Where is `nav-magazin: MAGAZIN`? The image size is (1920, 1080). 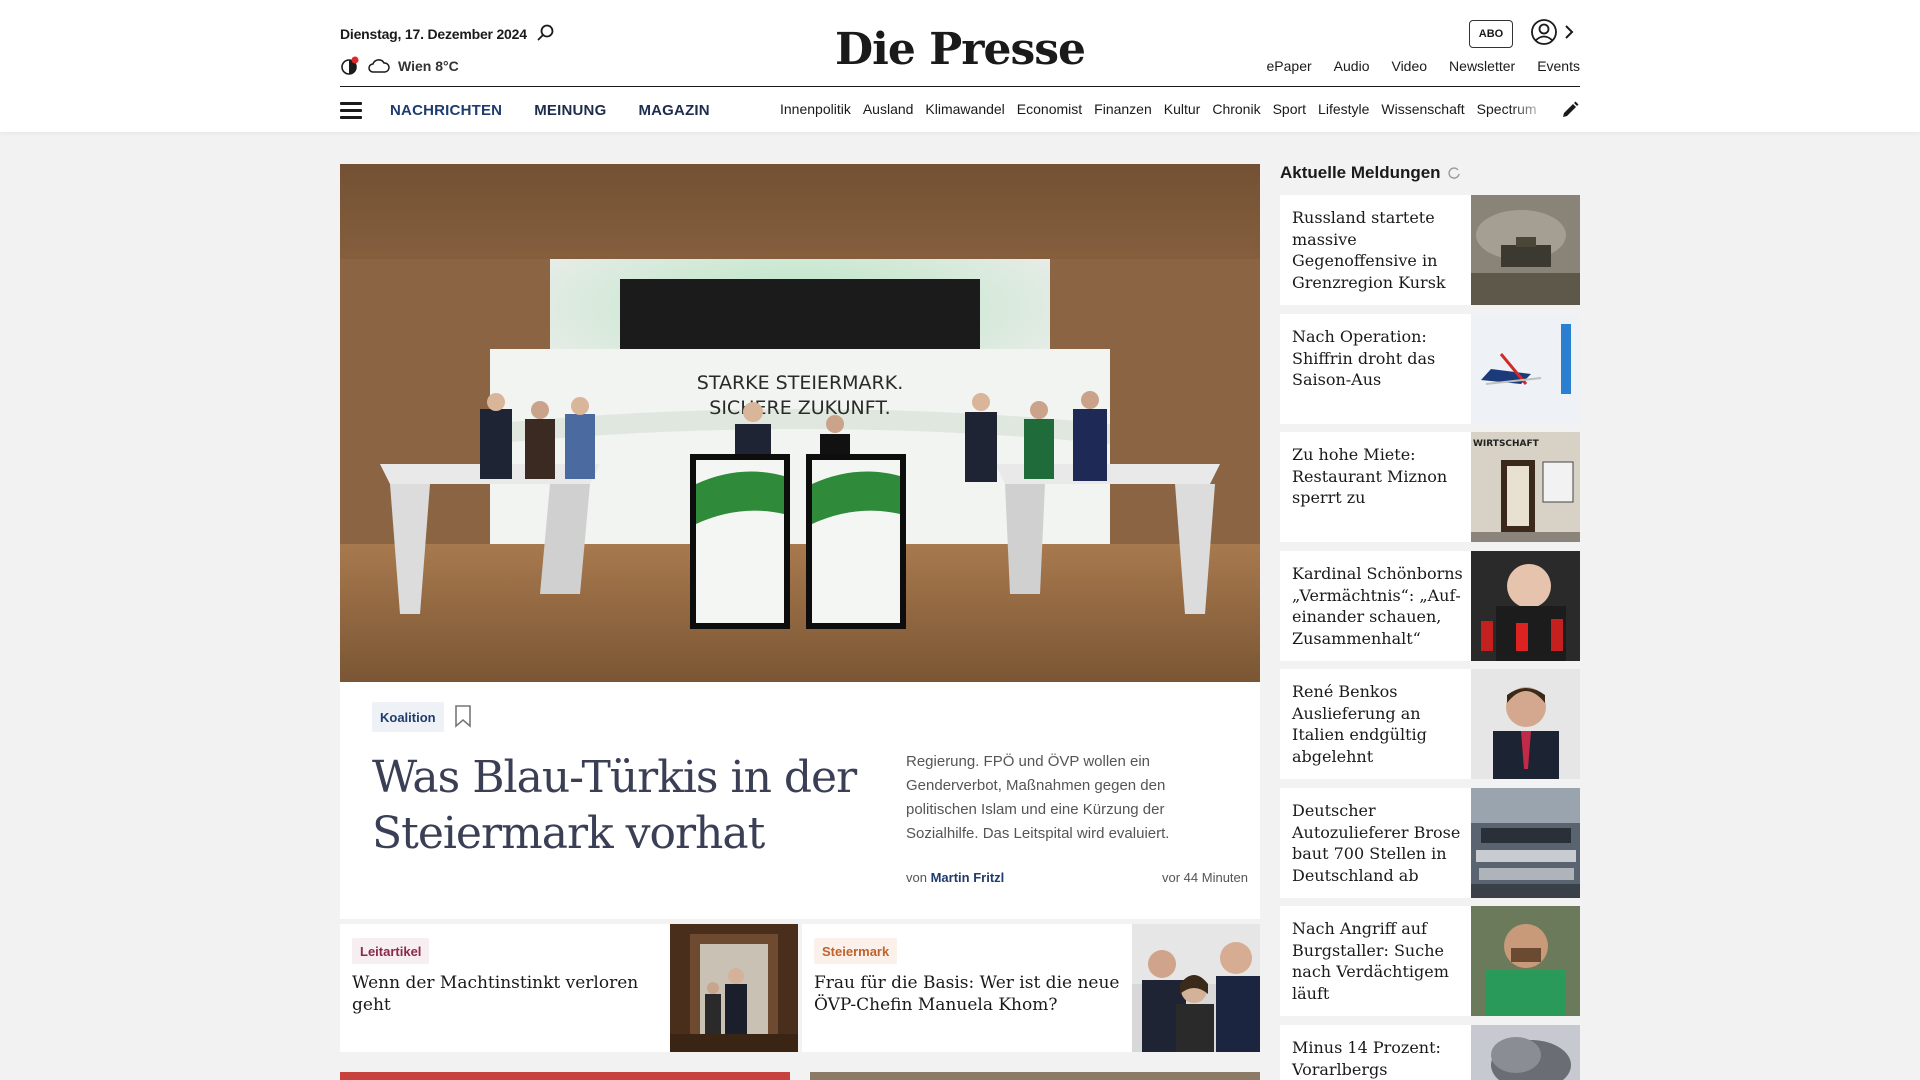
nav-magazin: MAGAZIN is located at coordinates (673, 110).